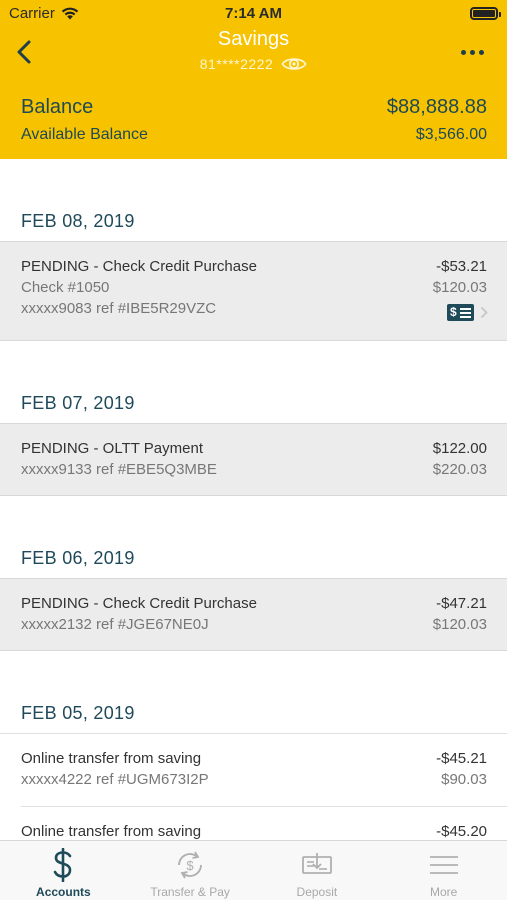  I want to click on running-balance: $220.03, so click(459, 469).